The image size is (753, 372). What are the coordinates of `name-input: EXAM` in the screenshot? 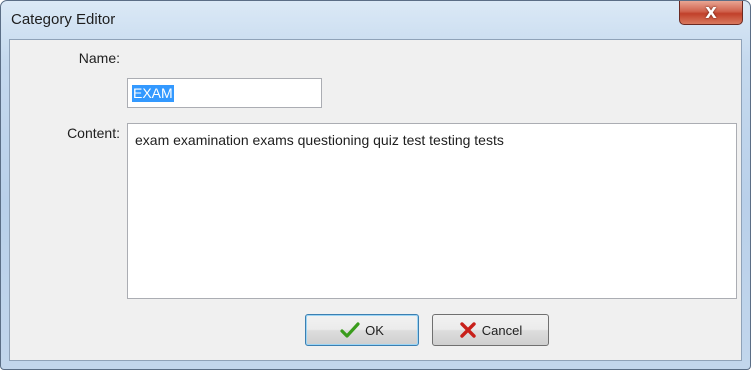 It's located at (224, 93).